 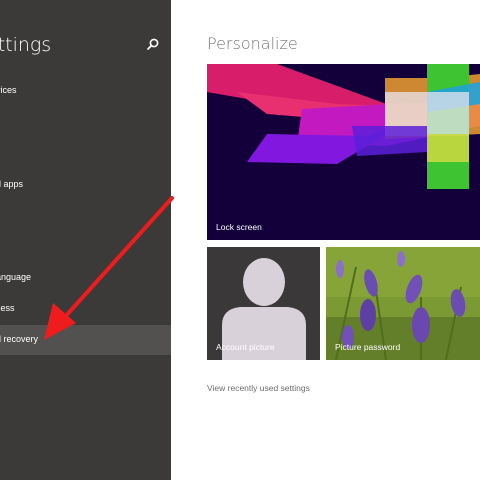 I want to click on sidebar-item-label: d apps, so click(x=12, y=184).